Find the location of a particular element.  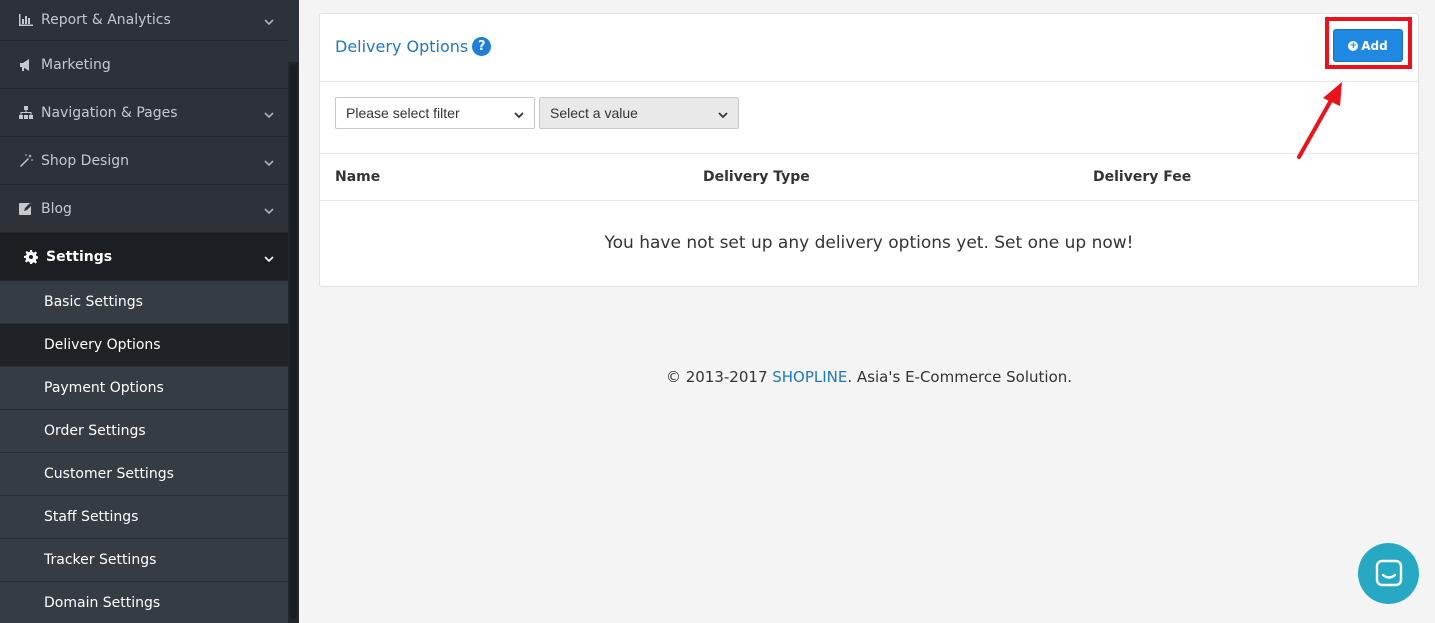

filter-select-value: Please select filter is located at coordinates (403, 113).